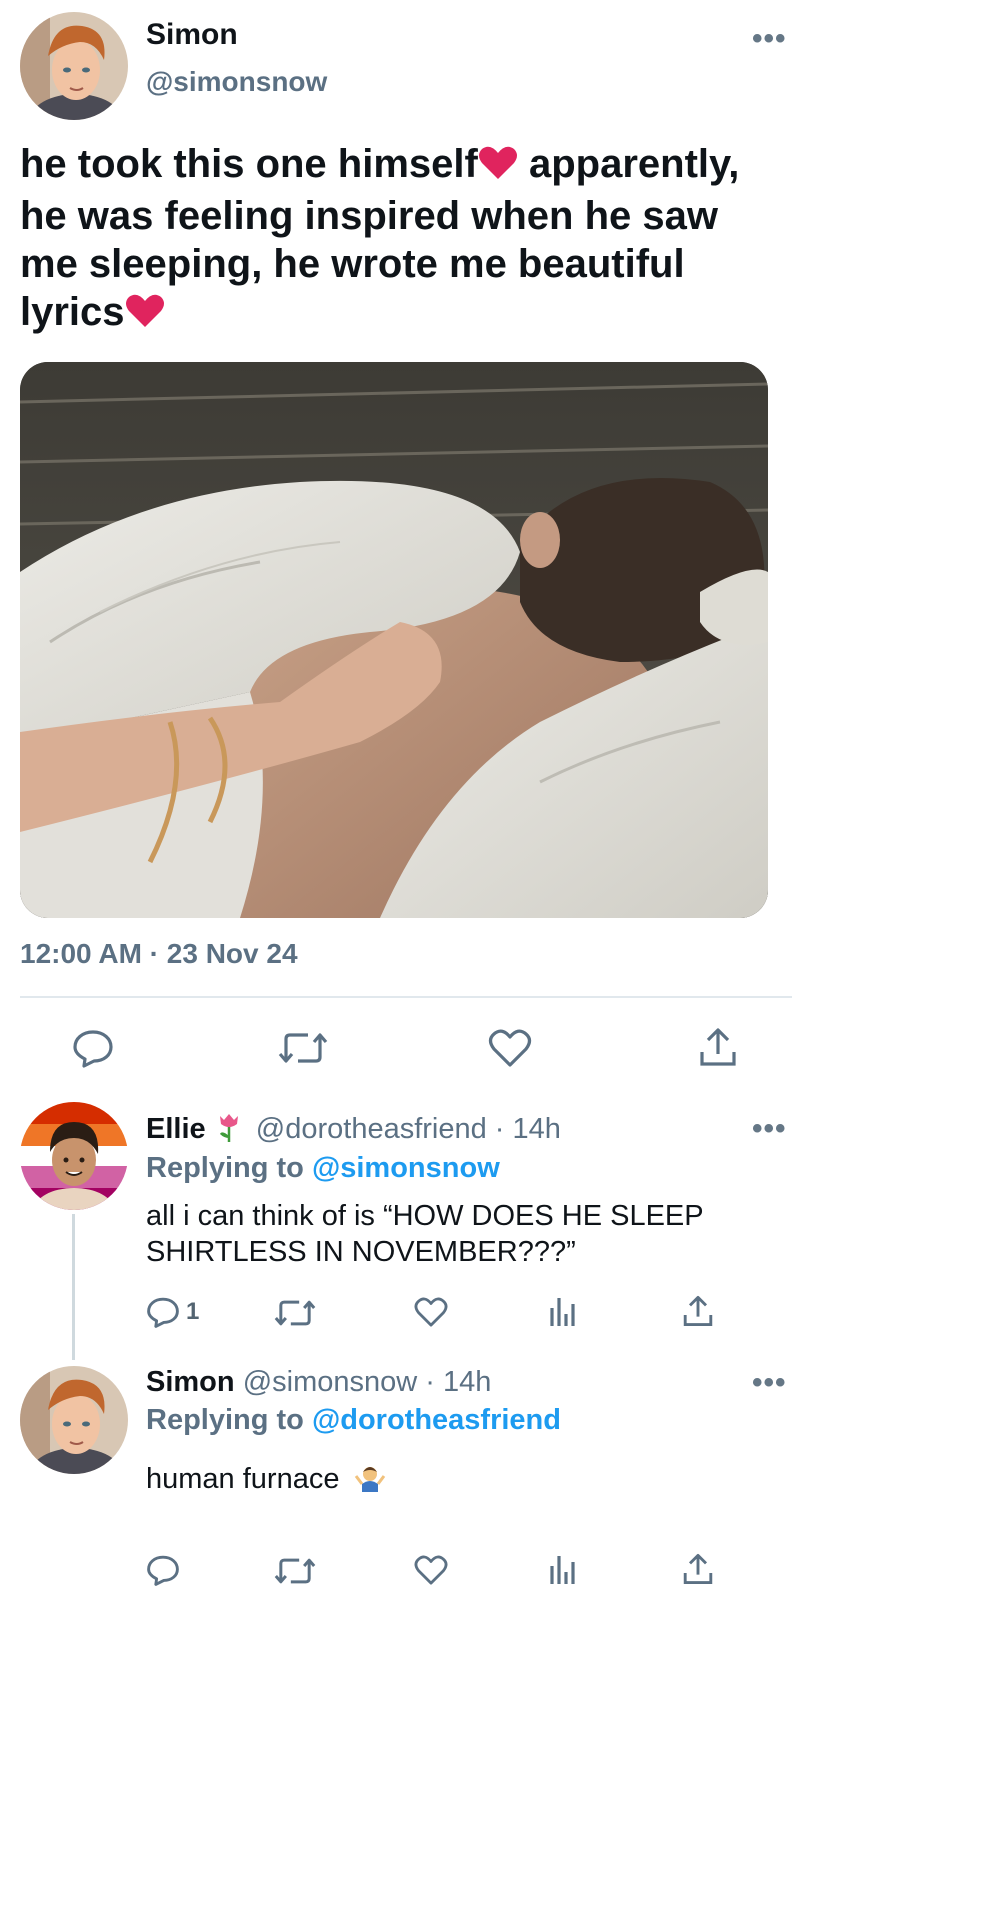 The image size is (993, 1920). I want to click on tweet-text-line: lyrics, so click(72, 312).